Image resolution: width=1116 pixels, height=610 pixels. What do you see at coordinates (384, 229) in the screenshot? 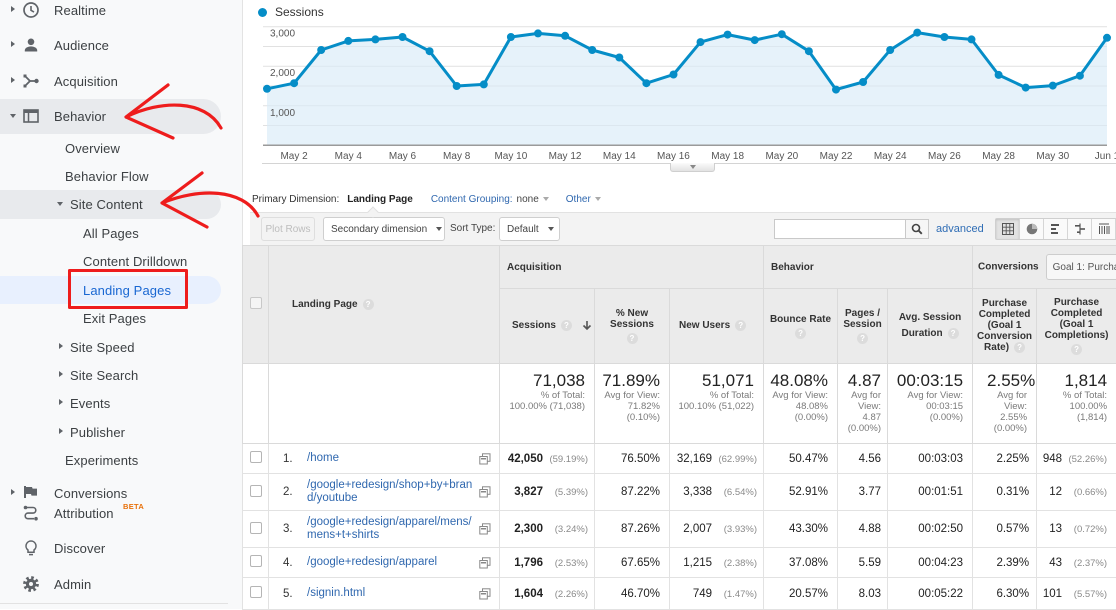
I see `secondary-dimension-select: Secondary dimension` at bounding box center [384, 229].